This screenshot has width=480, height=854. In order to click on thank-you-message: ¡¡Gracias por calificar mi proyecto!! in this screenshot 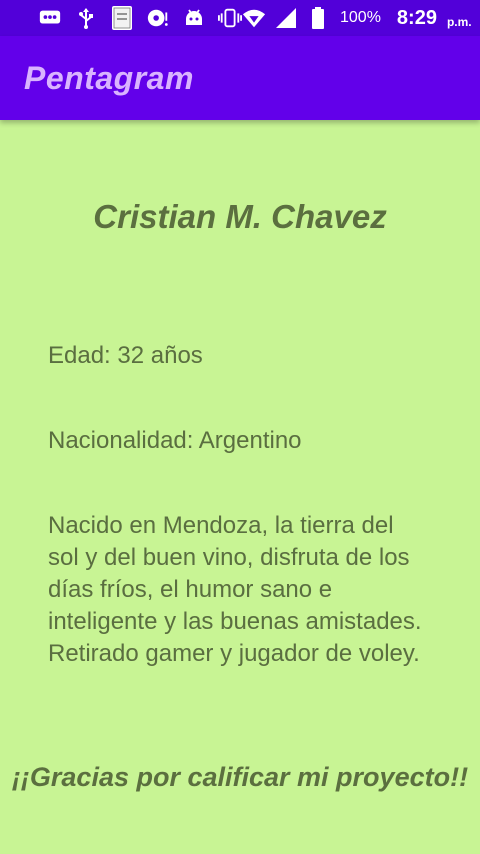, I will do `click(240, 777)`.